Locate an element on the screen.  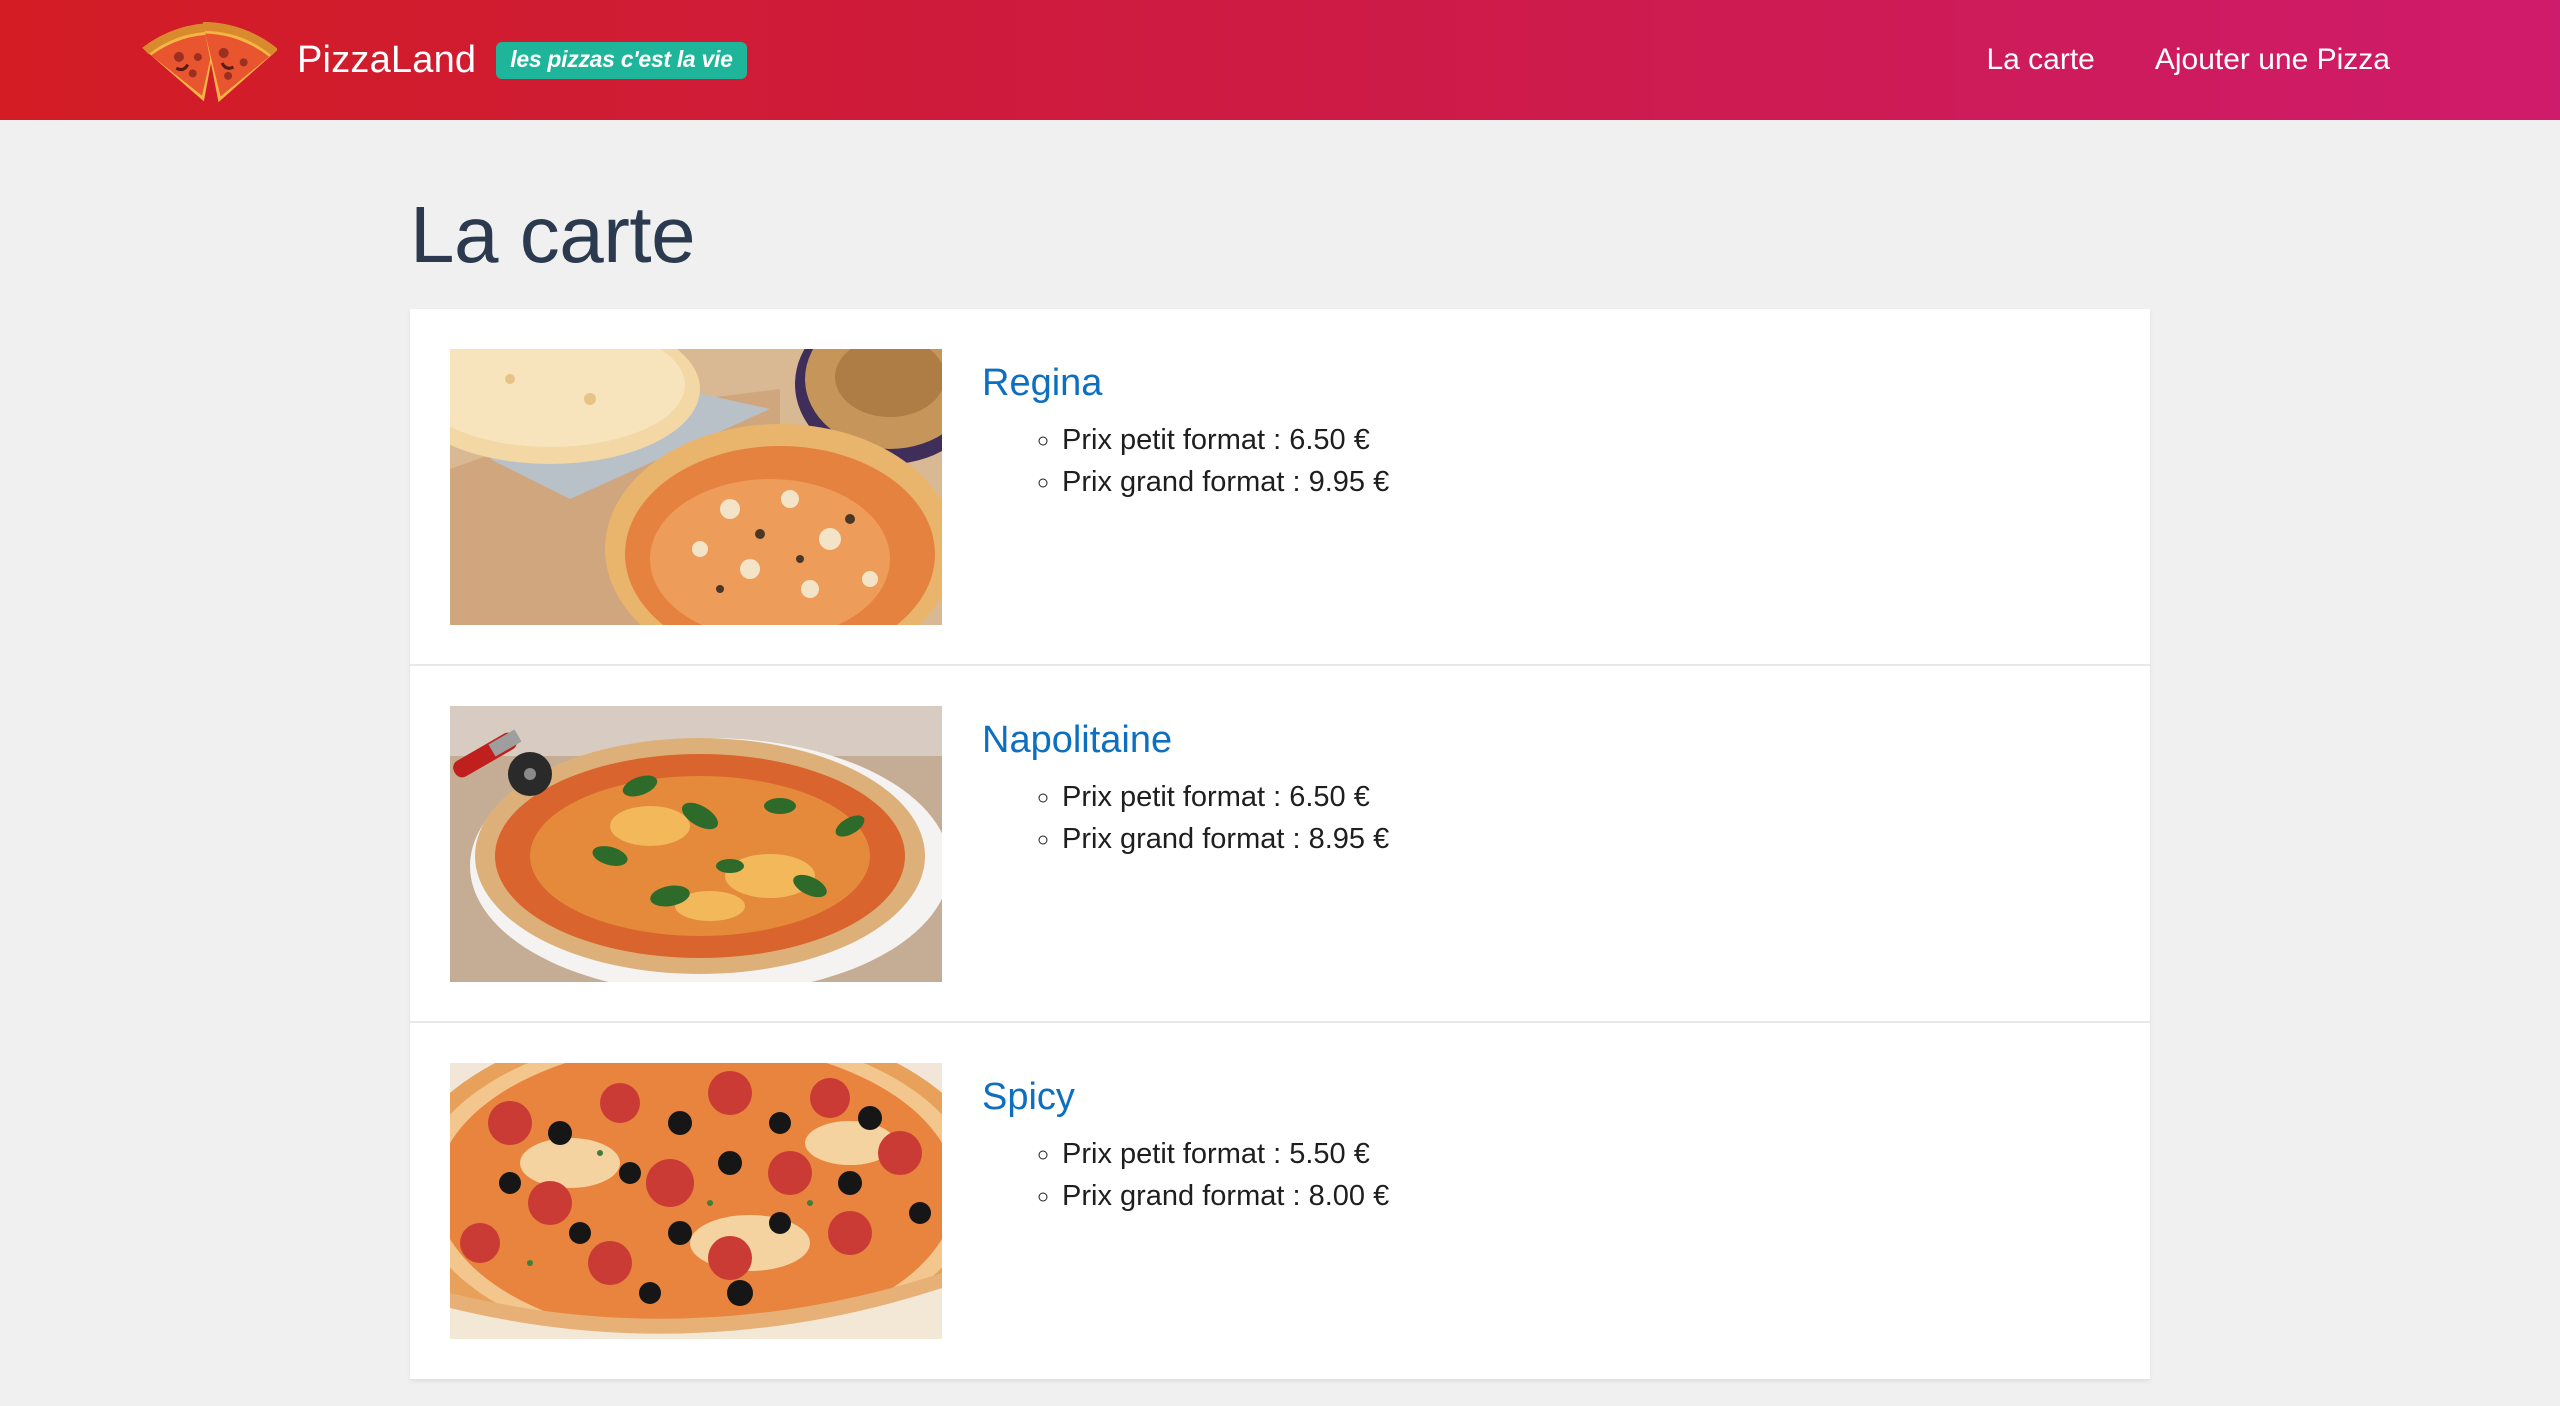
pizza-name-link: Spicy is located at coordinates (1185, 1098).